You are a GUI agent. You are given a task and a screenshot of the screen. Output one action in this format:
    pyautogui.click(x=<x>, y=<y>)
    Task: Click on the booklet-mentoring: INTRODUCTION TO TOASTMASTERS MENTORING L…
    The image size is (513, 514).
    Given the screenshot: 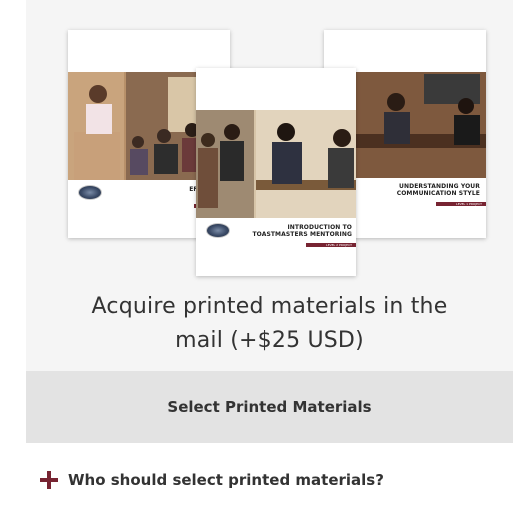 What is the action you would take?
    pyautogui.click(x=276, y=172)
    